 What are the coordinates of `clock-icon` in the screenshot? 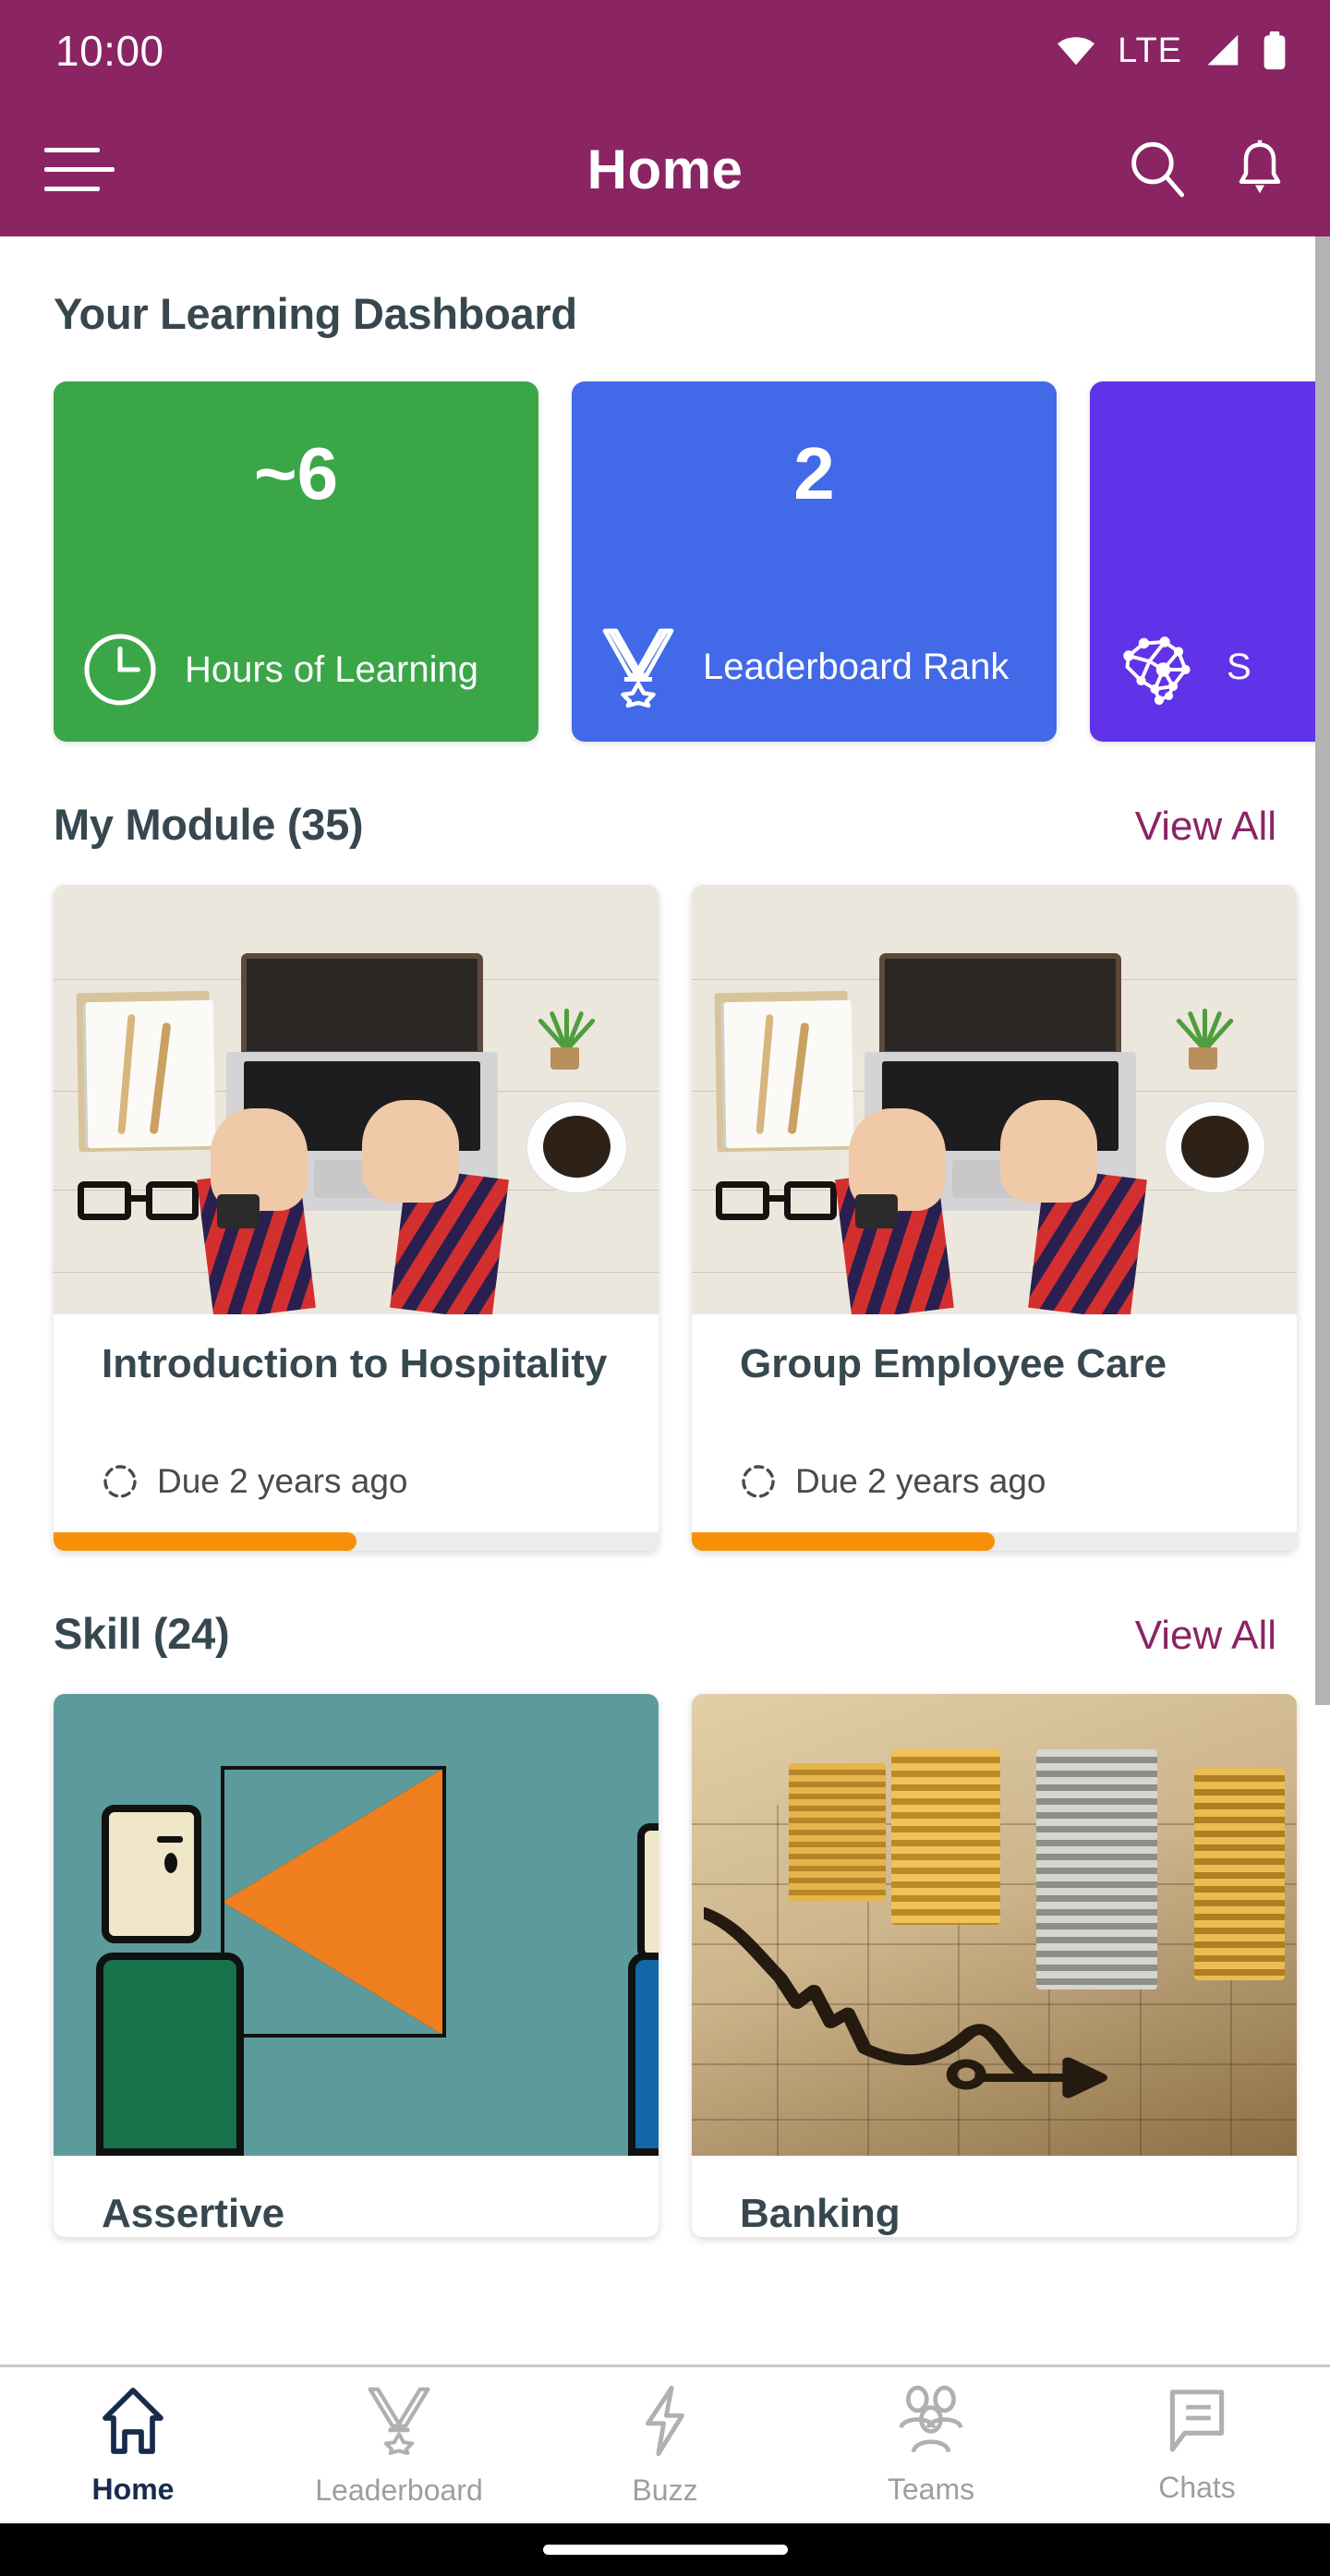 It's located at (120, 670).